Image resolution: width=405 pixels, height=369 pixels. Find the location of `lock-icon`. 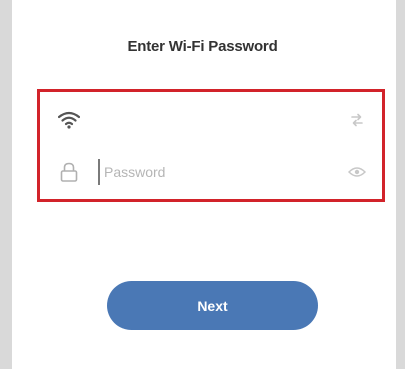

lock-icon is located at coordinates (69, 172).